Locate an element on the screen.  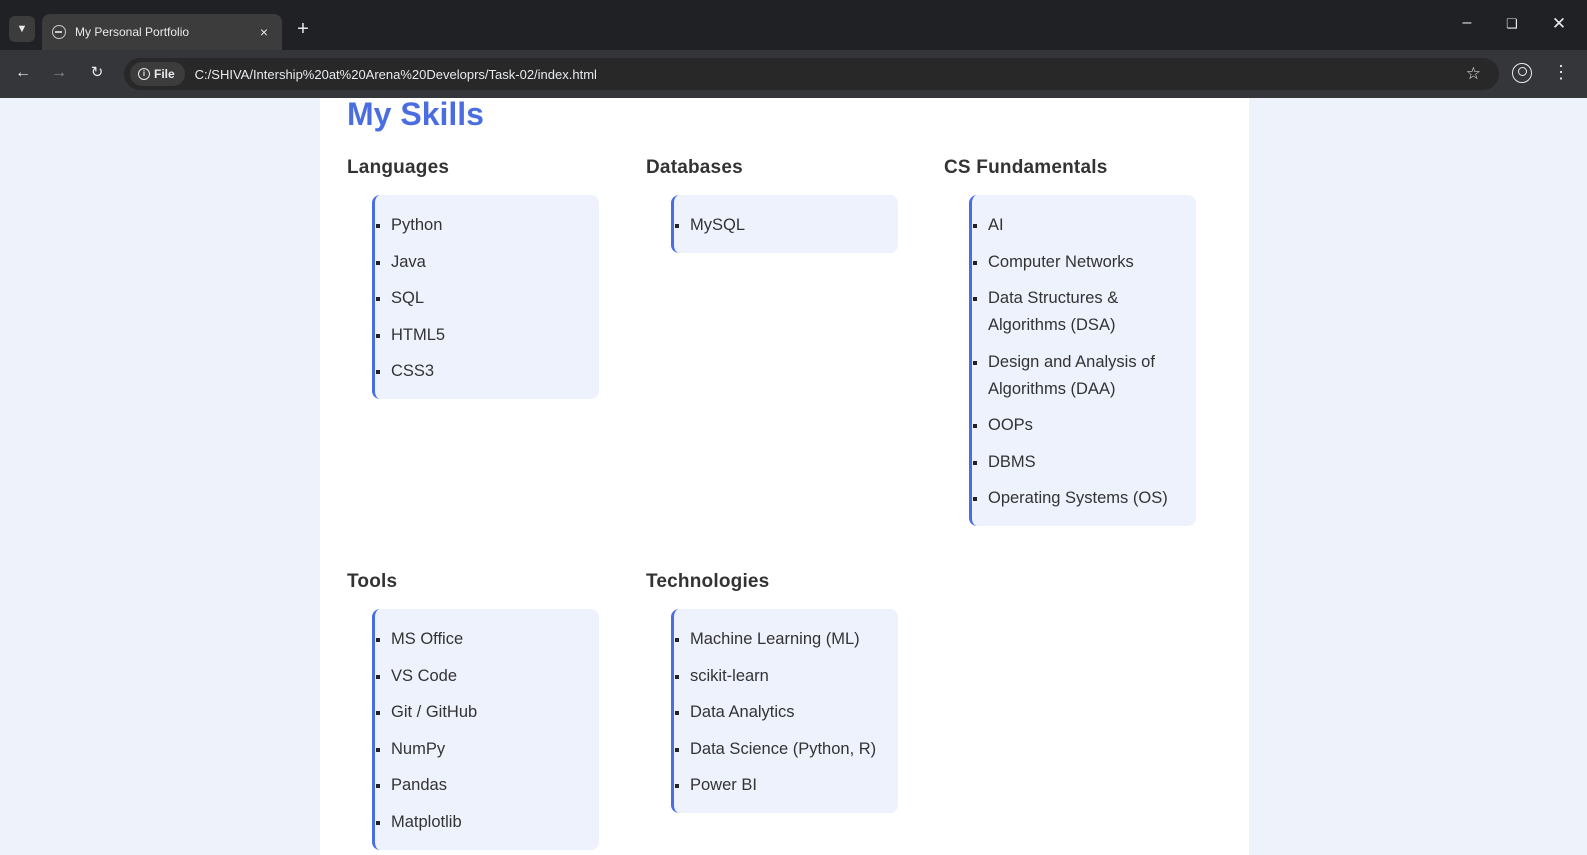
group-title: Technologies is located at coordinates (708, 581).